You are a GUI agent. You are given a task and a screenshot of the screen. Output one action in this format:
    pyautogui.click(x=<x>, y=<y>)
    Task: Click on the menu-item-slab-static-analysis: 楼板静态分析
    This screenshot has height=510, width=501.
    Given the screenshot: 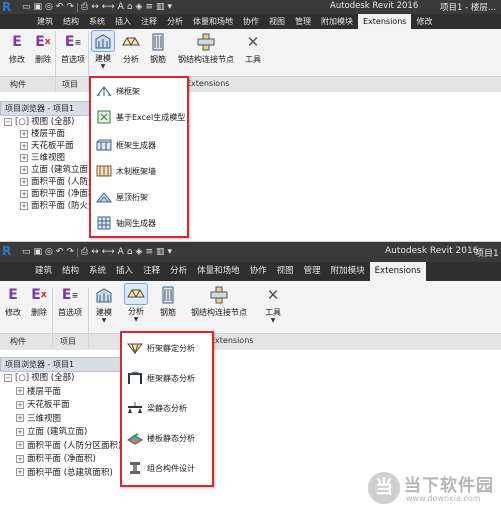 What is the action you would take?
    pyautogui.click(x=167, y=438)
    